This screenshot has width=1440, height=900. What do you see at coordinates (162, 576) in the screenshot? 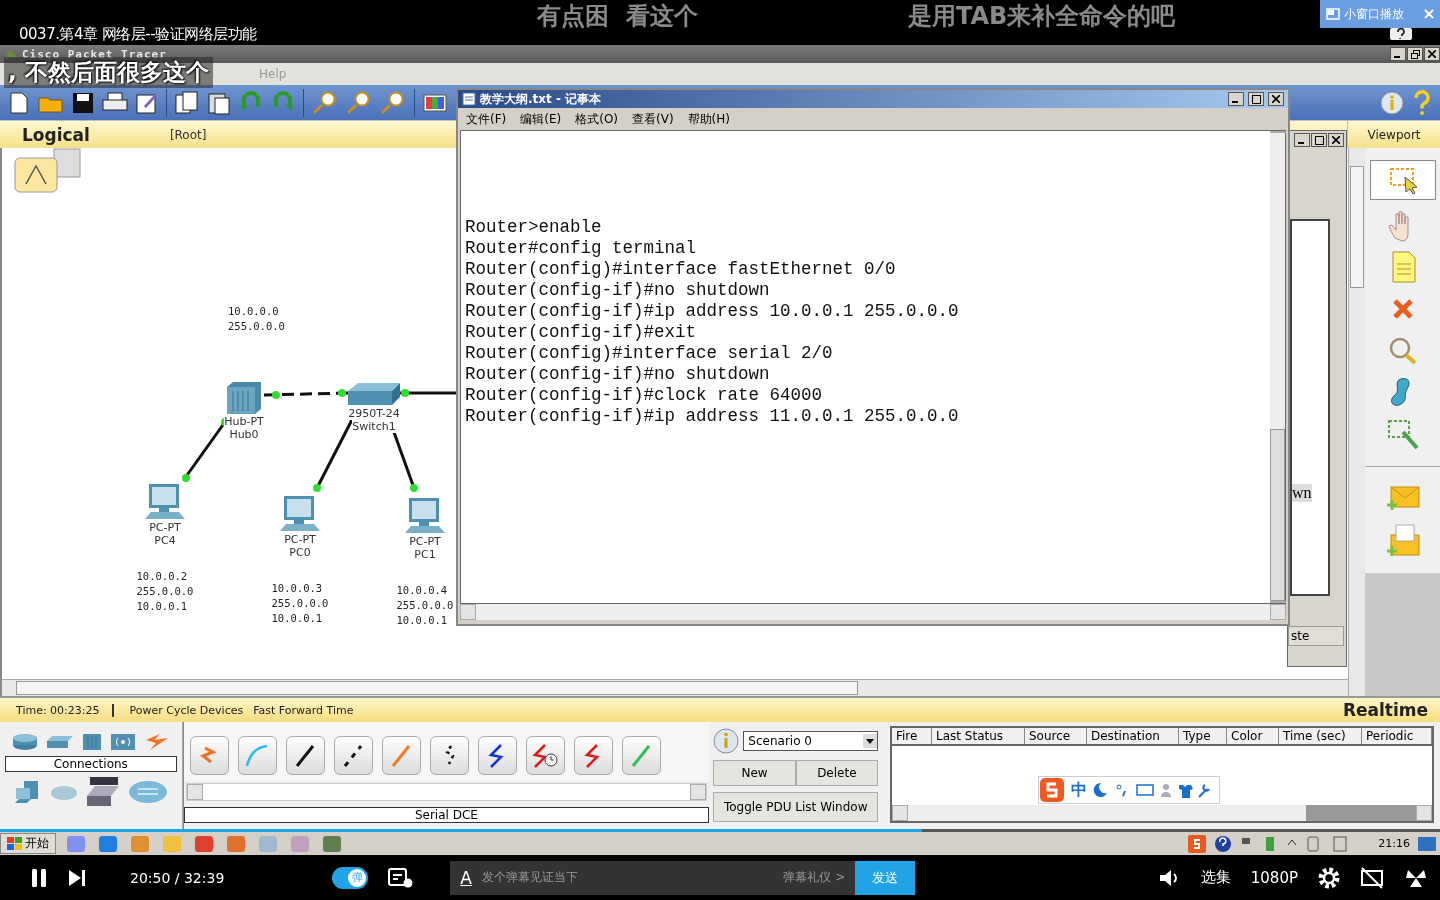
I see `ip-note: 10.0.0.2` at bounding box center [162, 576].